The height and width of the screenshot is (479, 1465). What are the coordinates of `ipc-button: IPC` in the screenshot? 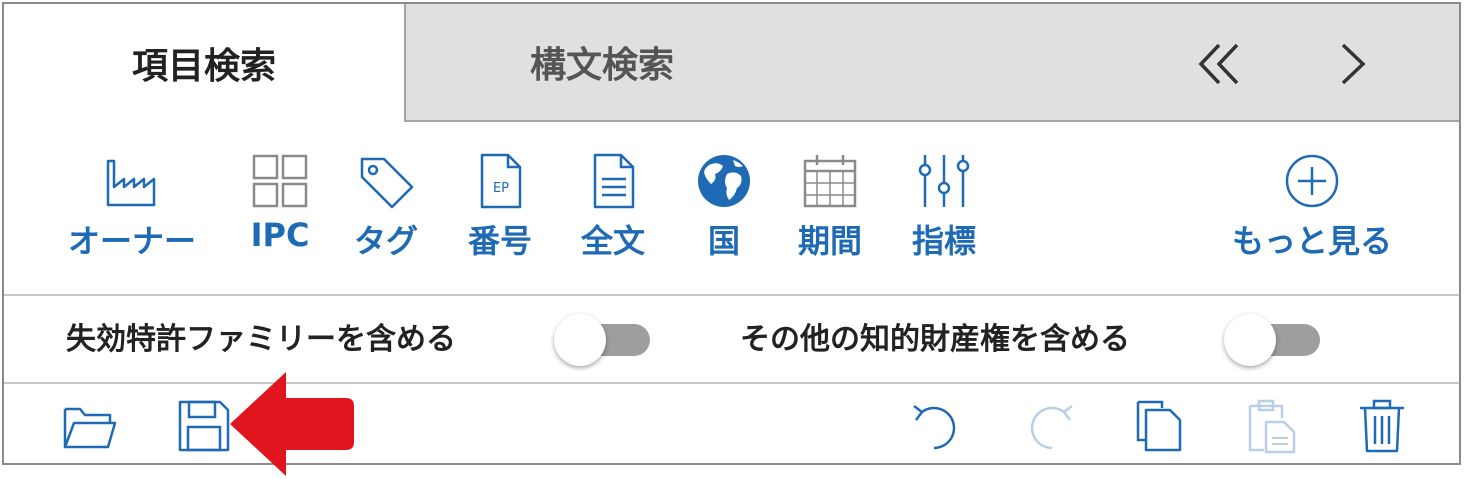 It's located at (280, 203).